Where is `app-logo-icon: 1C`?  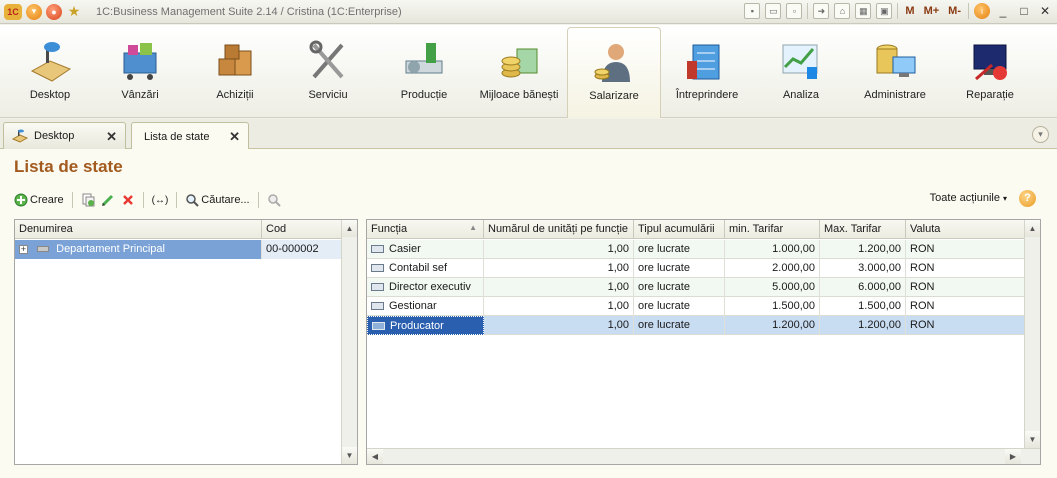
app-logo-icon: 1C is located at coordinates (13, 11).